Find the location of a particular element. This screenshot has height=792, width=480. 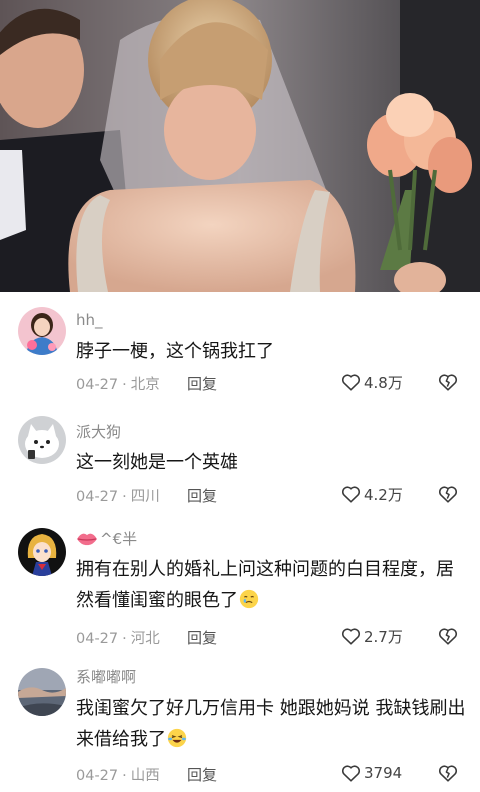

lips-icon is located at coordinates (87, 539).